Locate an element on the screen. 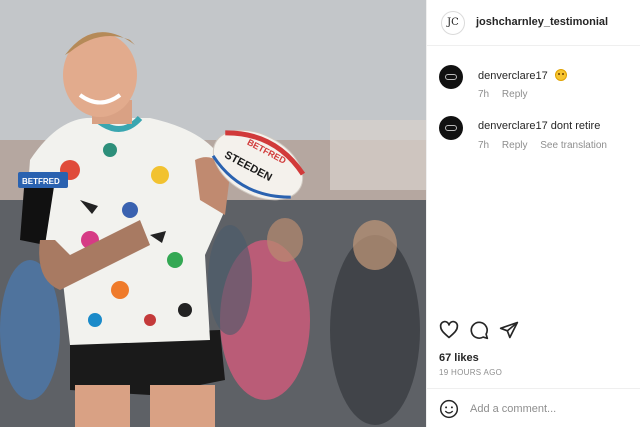 The width and height of the screenshot is (640, 427). comment-text: denverclare17 dont retire is located at coordinates (539, 126).